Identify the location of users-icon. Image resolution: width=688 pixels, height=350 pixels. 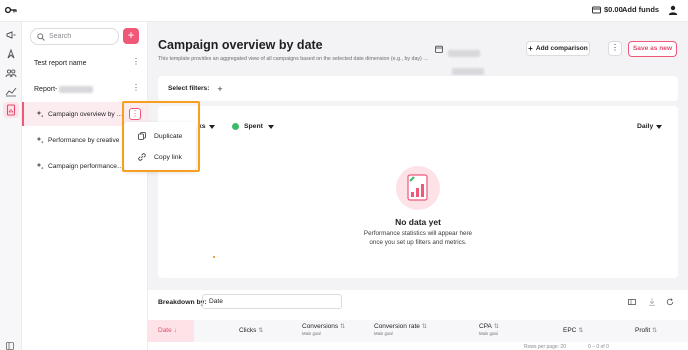
(11, 73).